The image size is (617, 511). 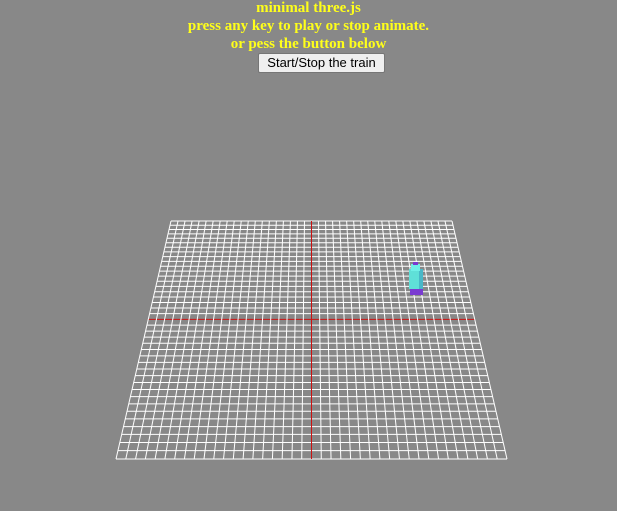 I want to click on train, so click(x=416, y=278).